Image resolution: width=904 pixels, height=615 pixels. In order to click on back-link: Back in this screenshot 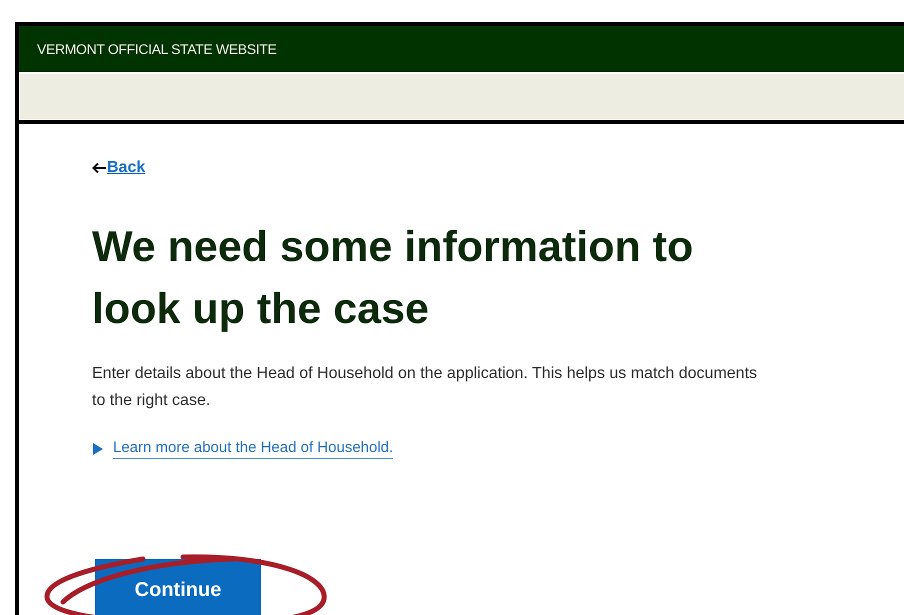, I will do `click(119, 168)`.